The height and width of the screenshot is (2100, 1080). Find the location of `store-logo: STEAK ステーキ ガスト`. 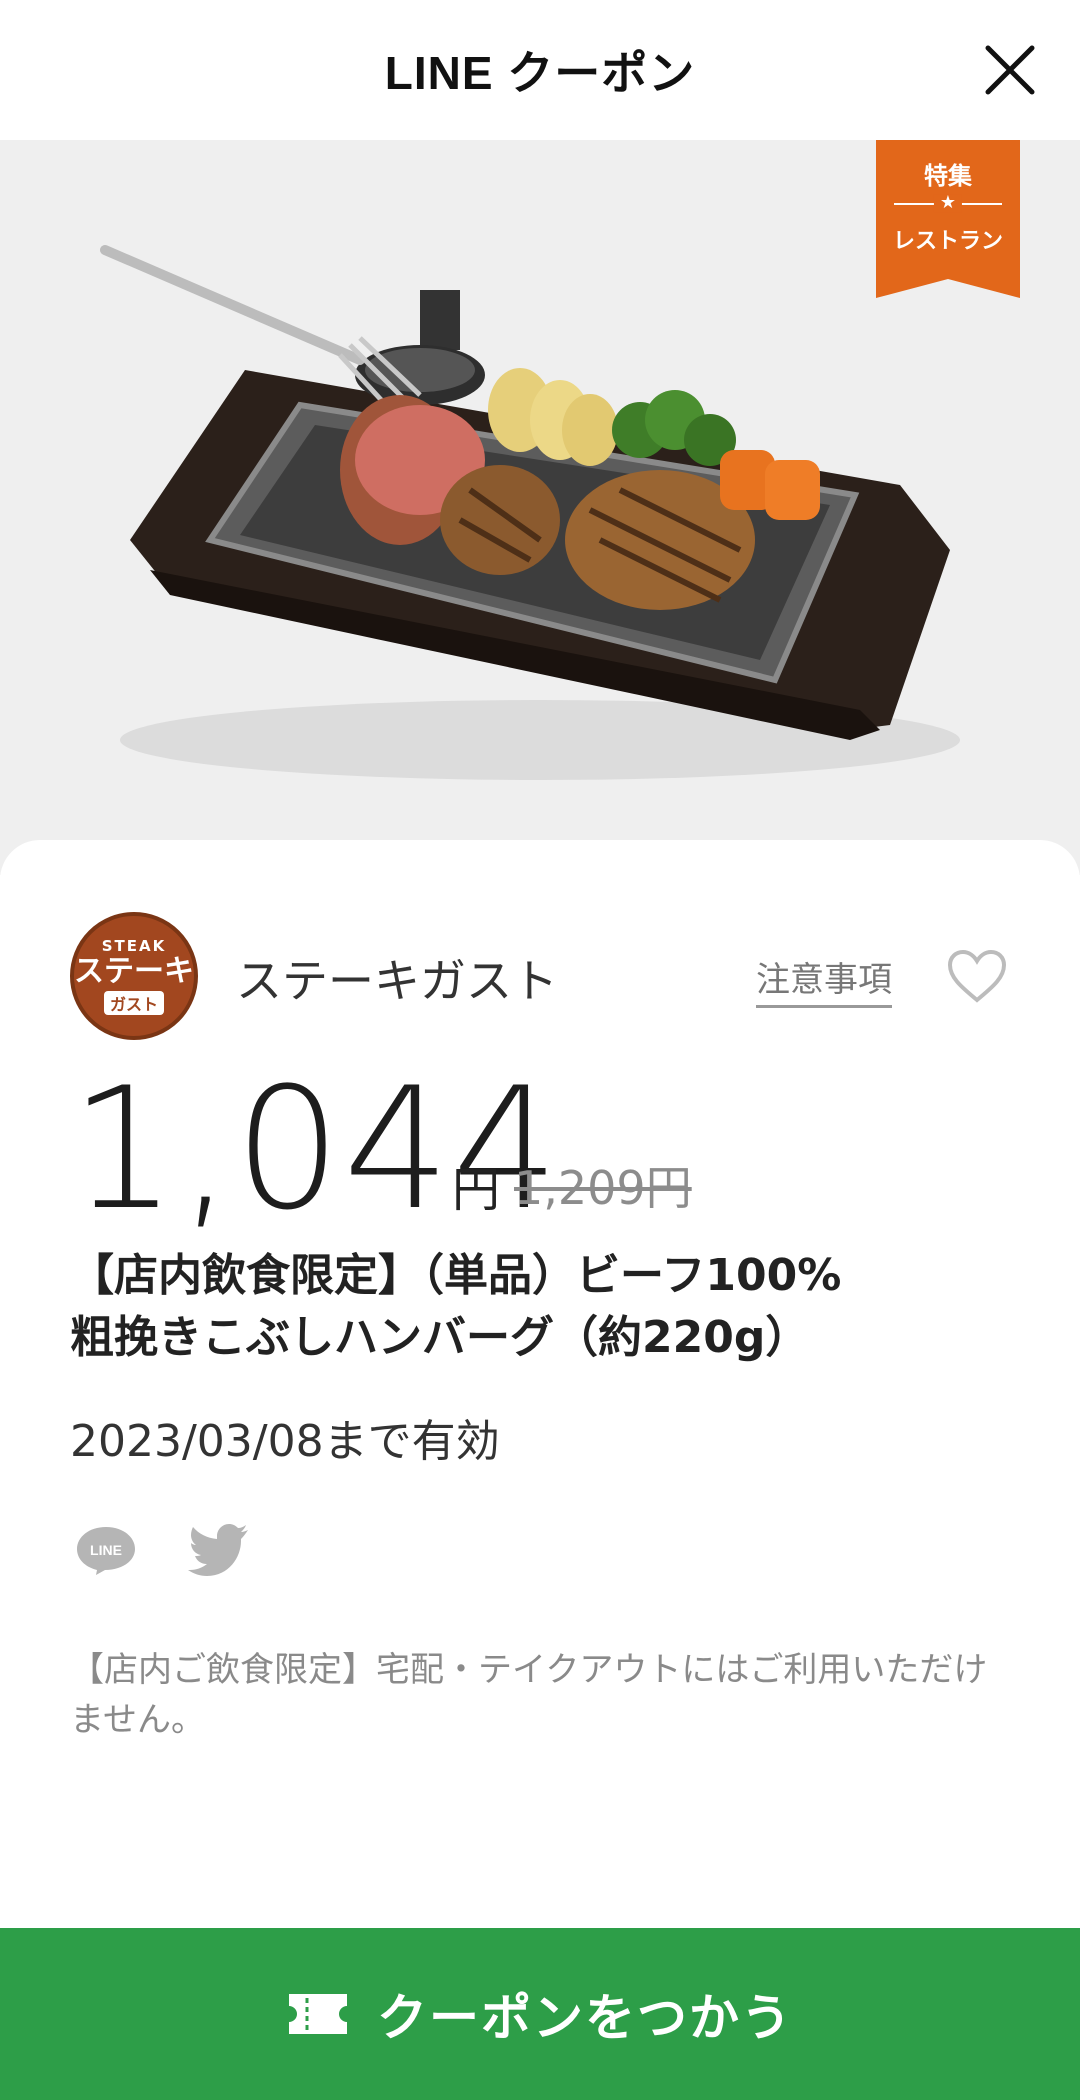

store-logo: STEAK ステーキ ガスト is located at coordinates (134, 976).